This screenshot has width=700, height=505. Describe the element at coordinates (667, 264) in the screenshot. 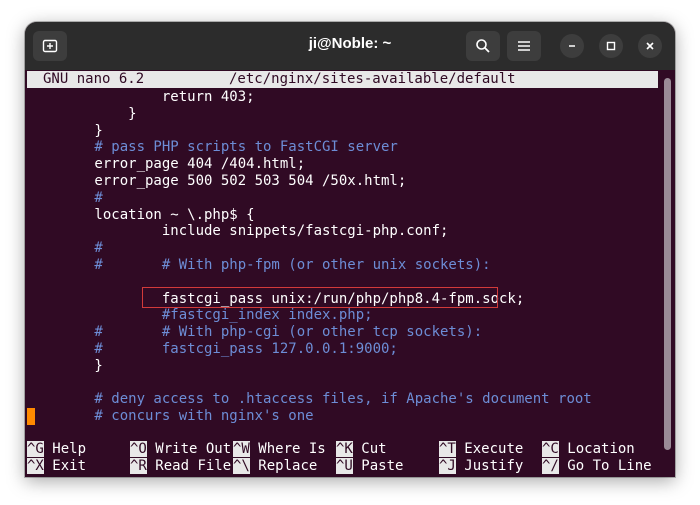

I see `scrollbar` at that location.